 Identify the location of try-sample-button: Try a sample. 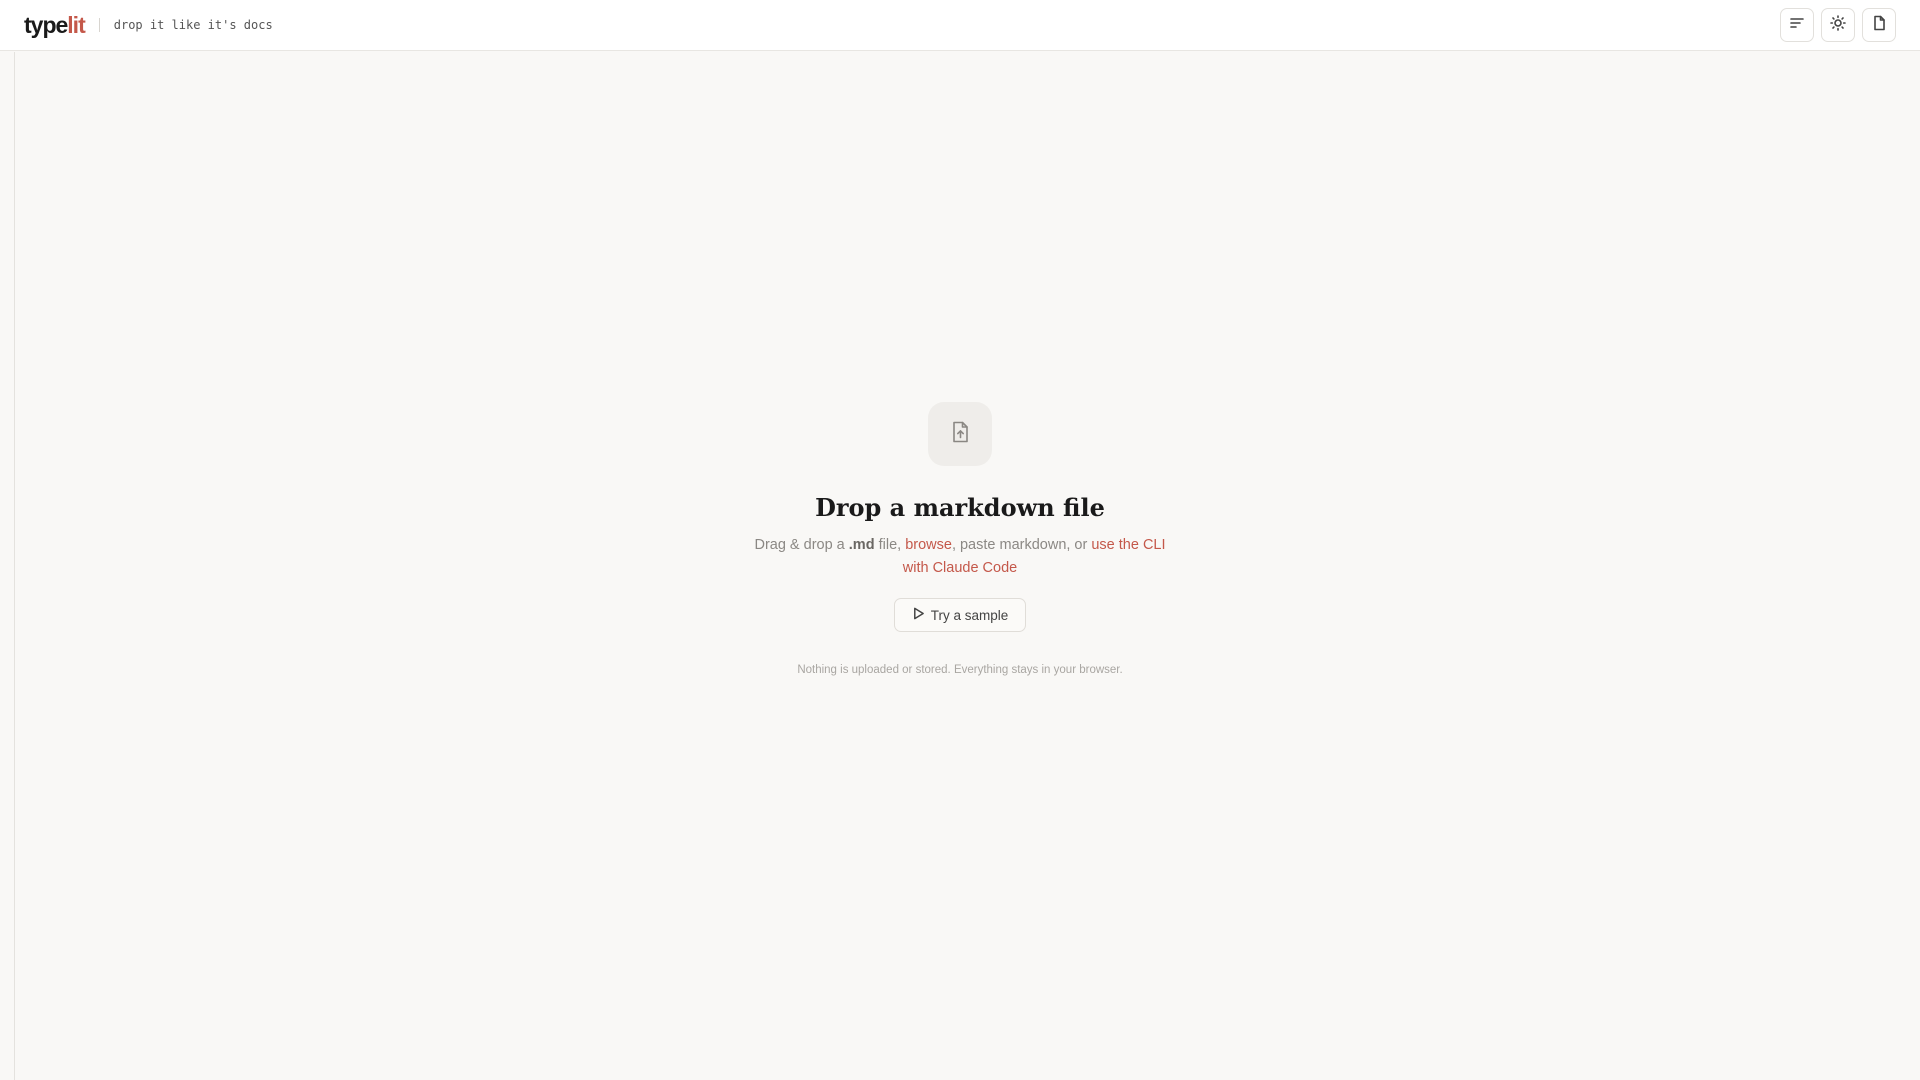
(960, 615).